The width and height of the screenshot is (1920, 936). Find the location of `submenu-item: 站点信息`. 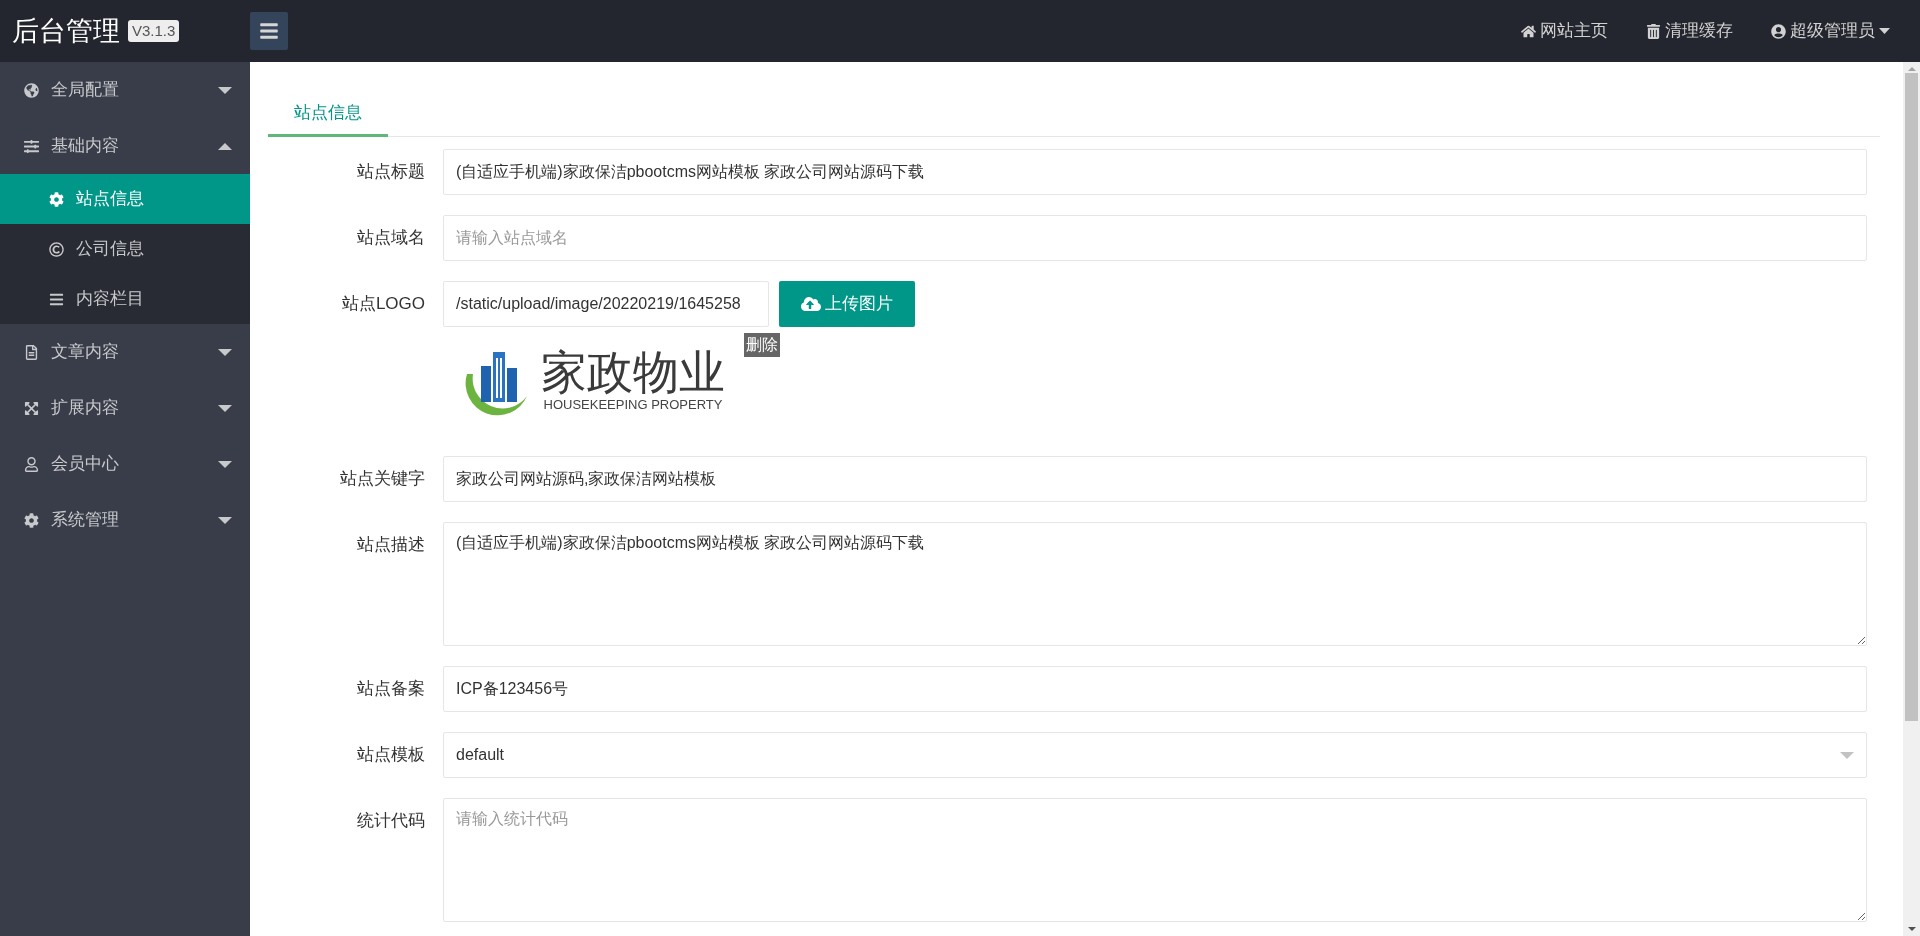

submenu-item: 站点信息 is located at coordinates (125, 199).